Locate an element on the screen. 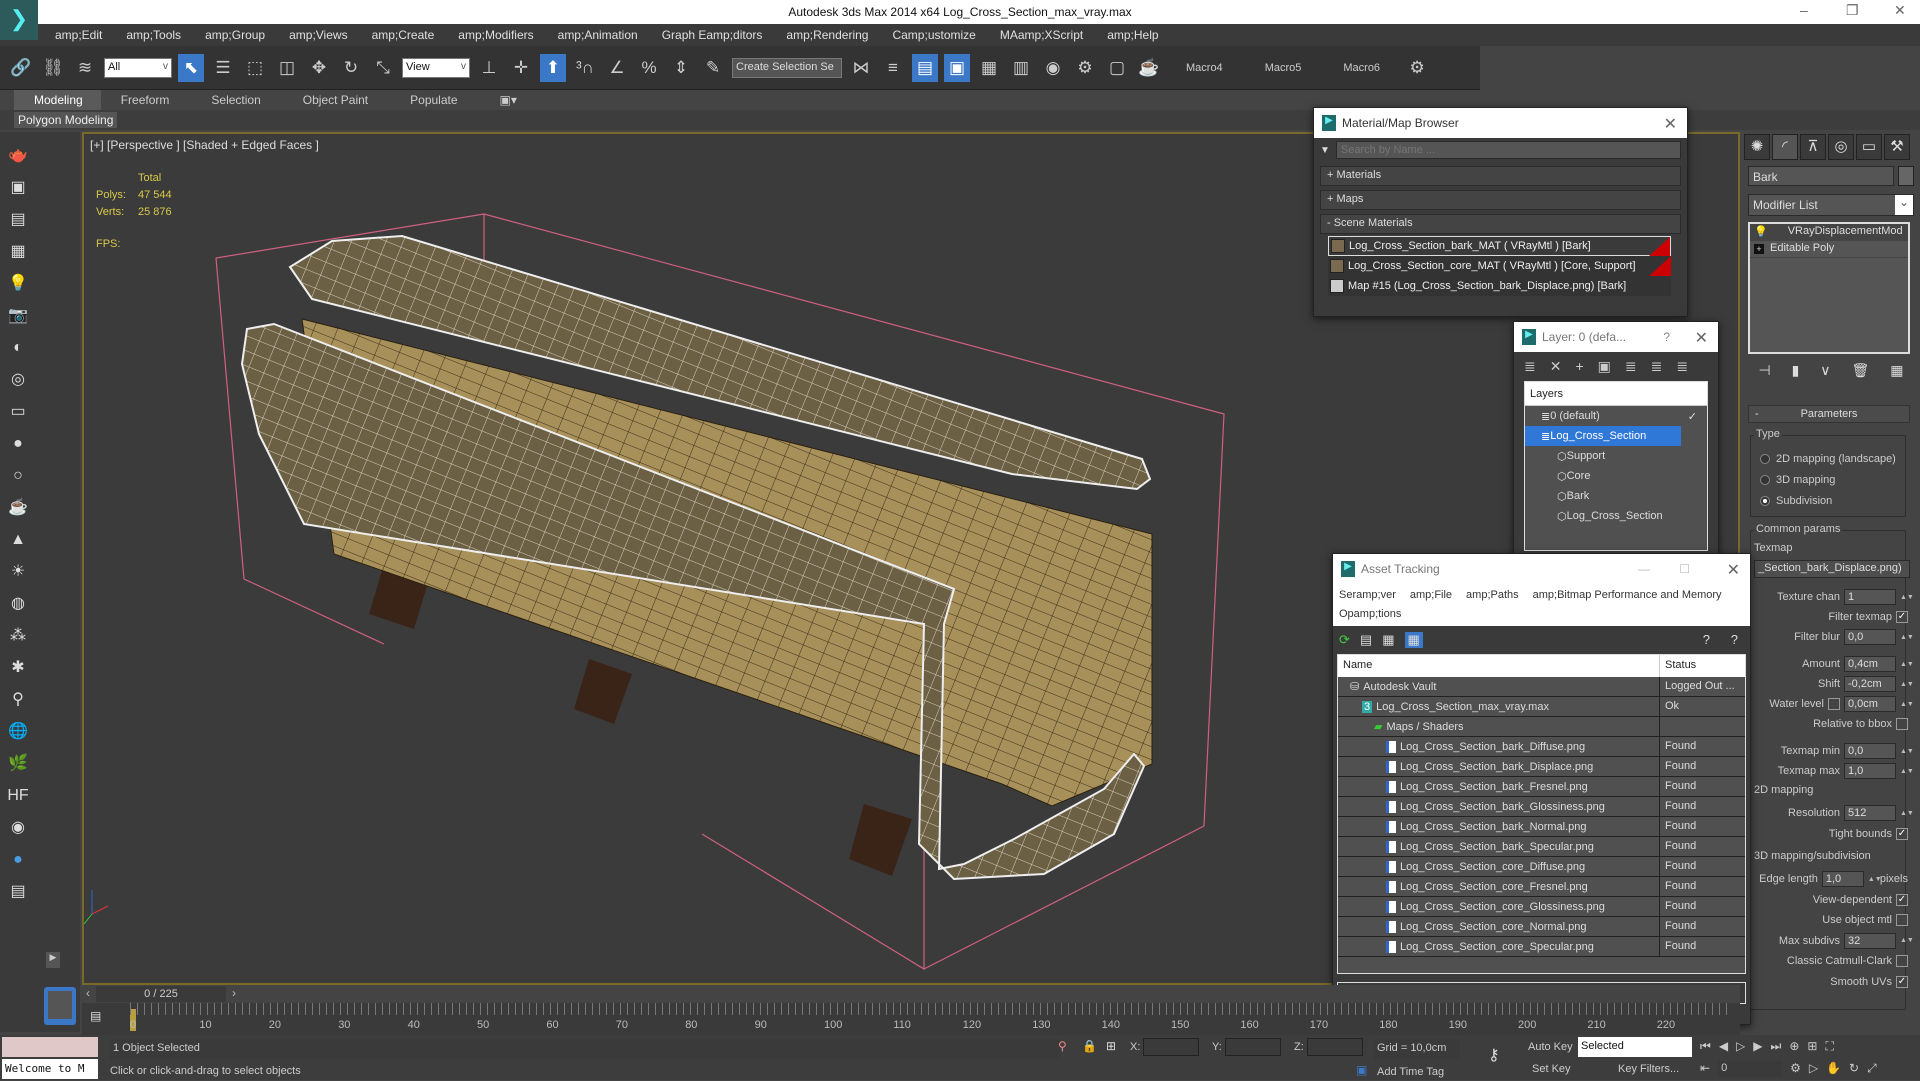 This screenshot has height=1081, width=1920. layers-column-header: Layers is located at coordinates (1616, 394).